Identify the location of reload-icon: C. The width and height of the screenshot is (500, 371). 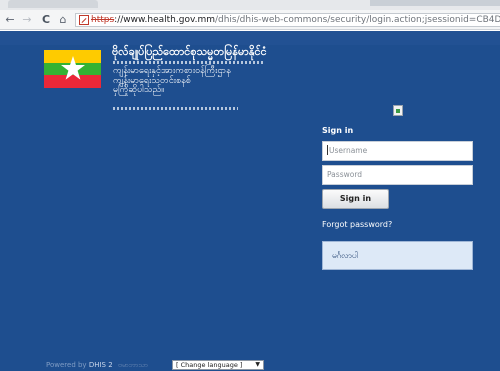
(46, 19).